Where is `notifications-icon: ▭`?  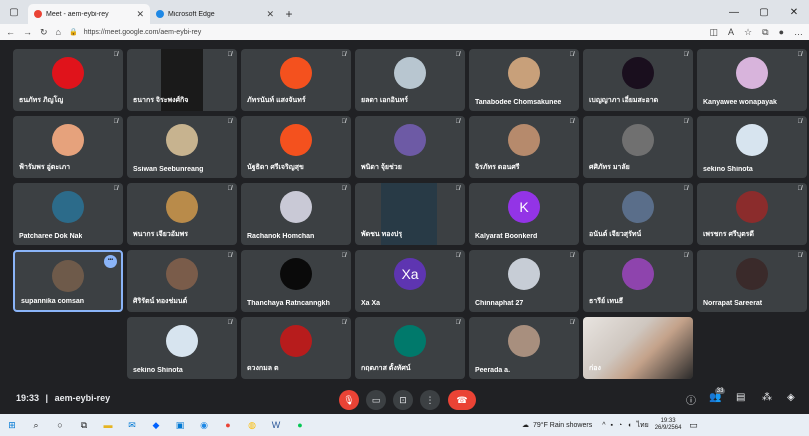 notifications-icon: ▭ is located at coordinates (693, 425).